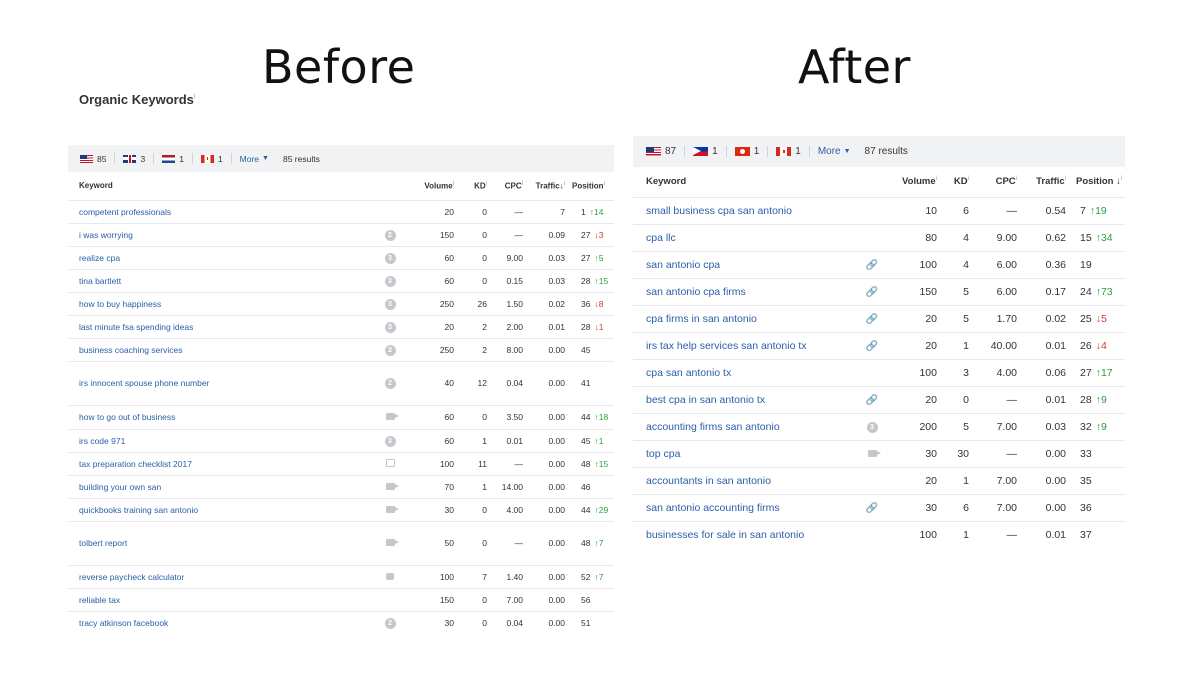 Image resolution: width=1200 pixels, height=675 pixels. Describe the element at coordinates (341, 599) in the screenshot. I see `table-row: reliable tax 150 0 7.00 0.00 56` at that location.